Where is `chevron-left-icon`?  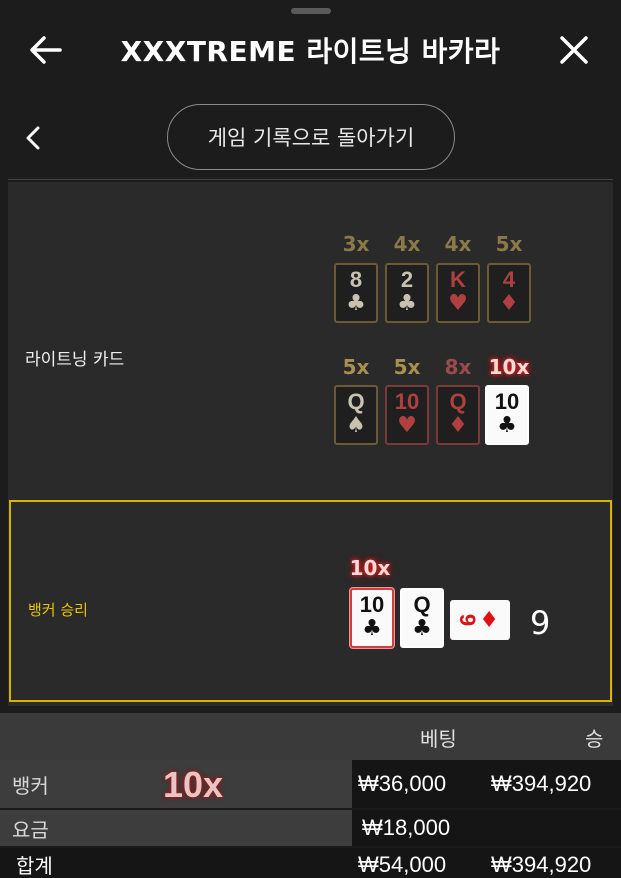
chevron-left-icon is located at coordinates (33, 138).